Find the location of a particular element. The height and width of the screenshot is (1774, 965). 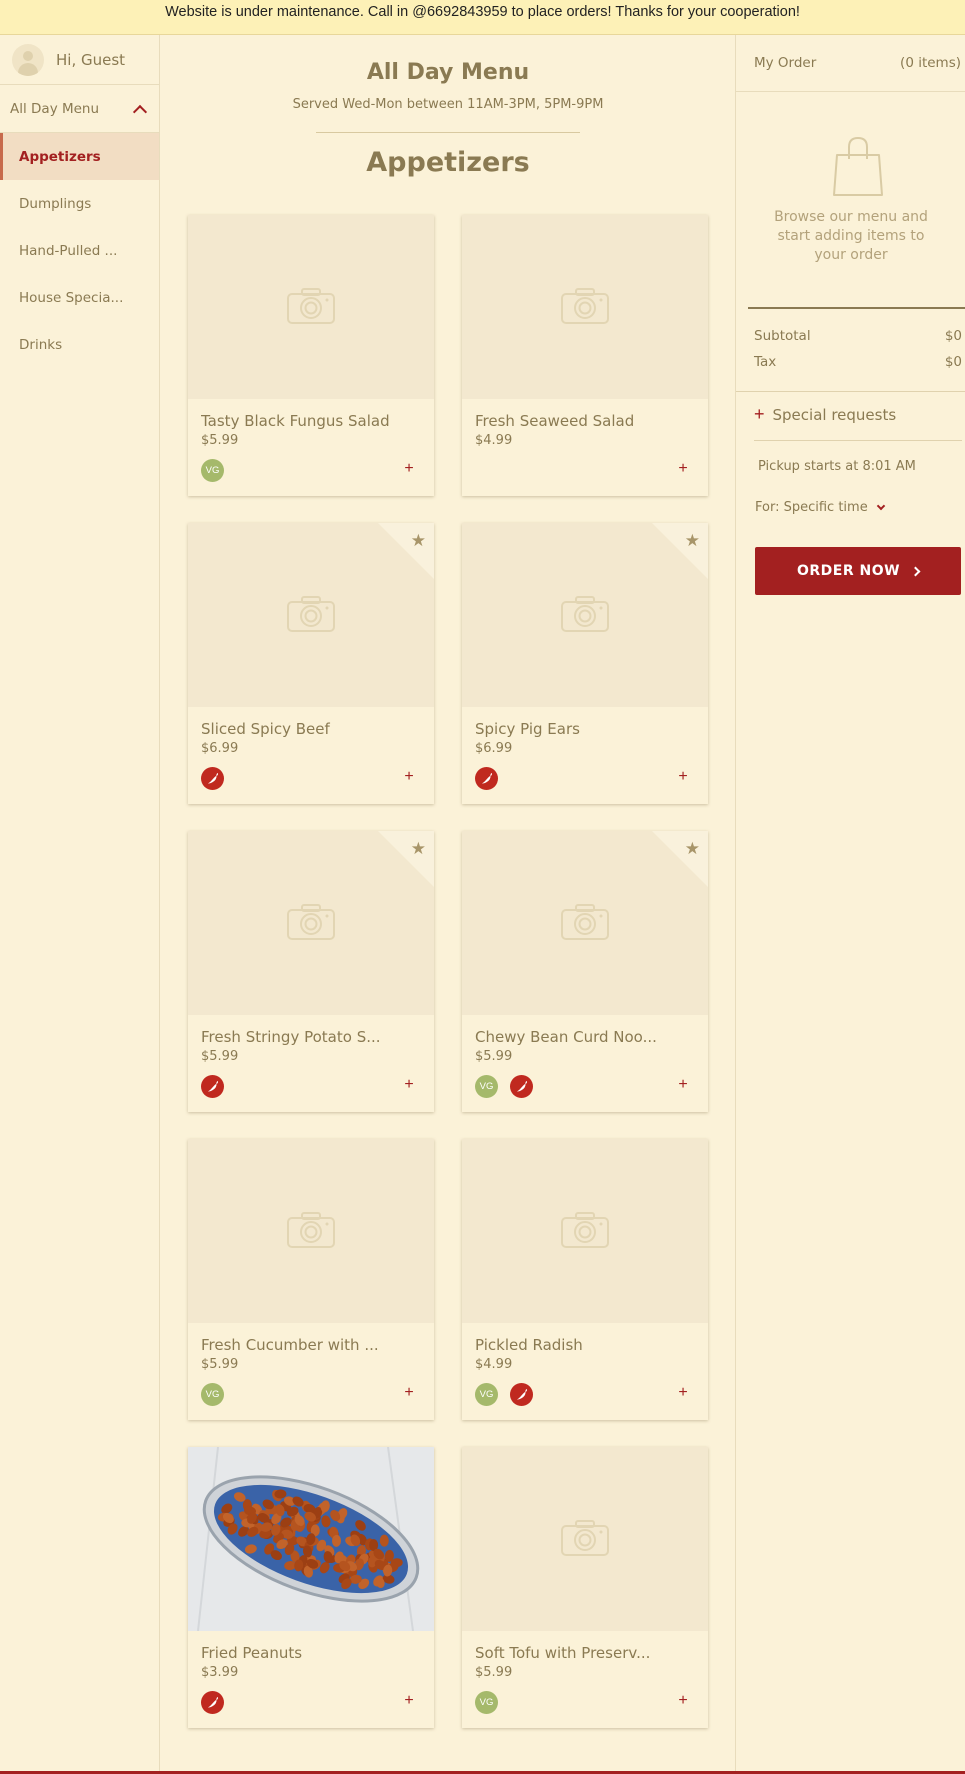

menu-item-card: Fresh Seaweed Salad $4.99 + is located at coordinates (585, 355).